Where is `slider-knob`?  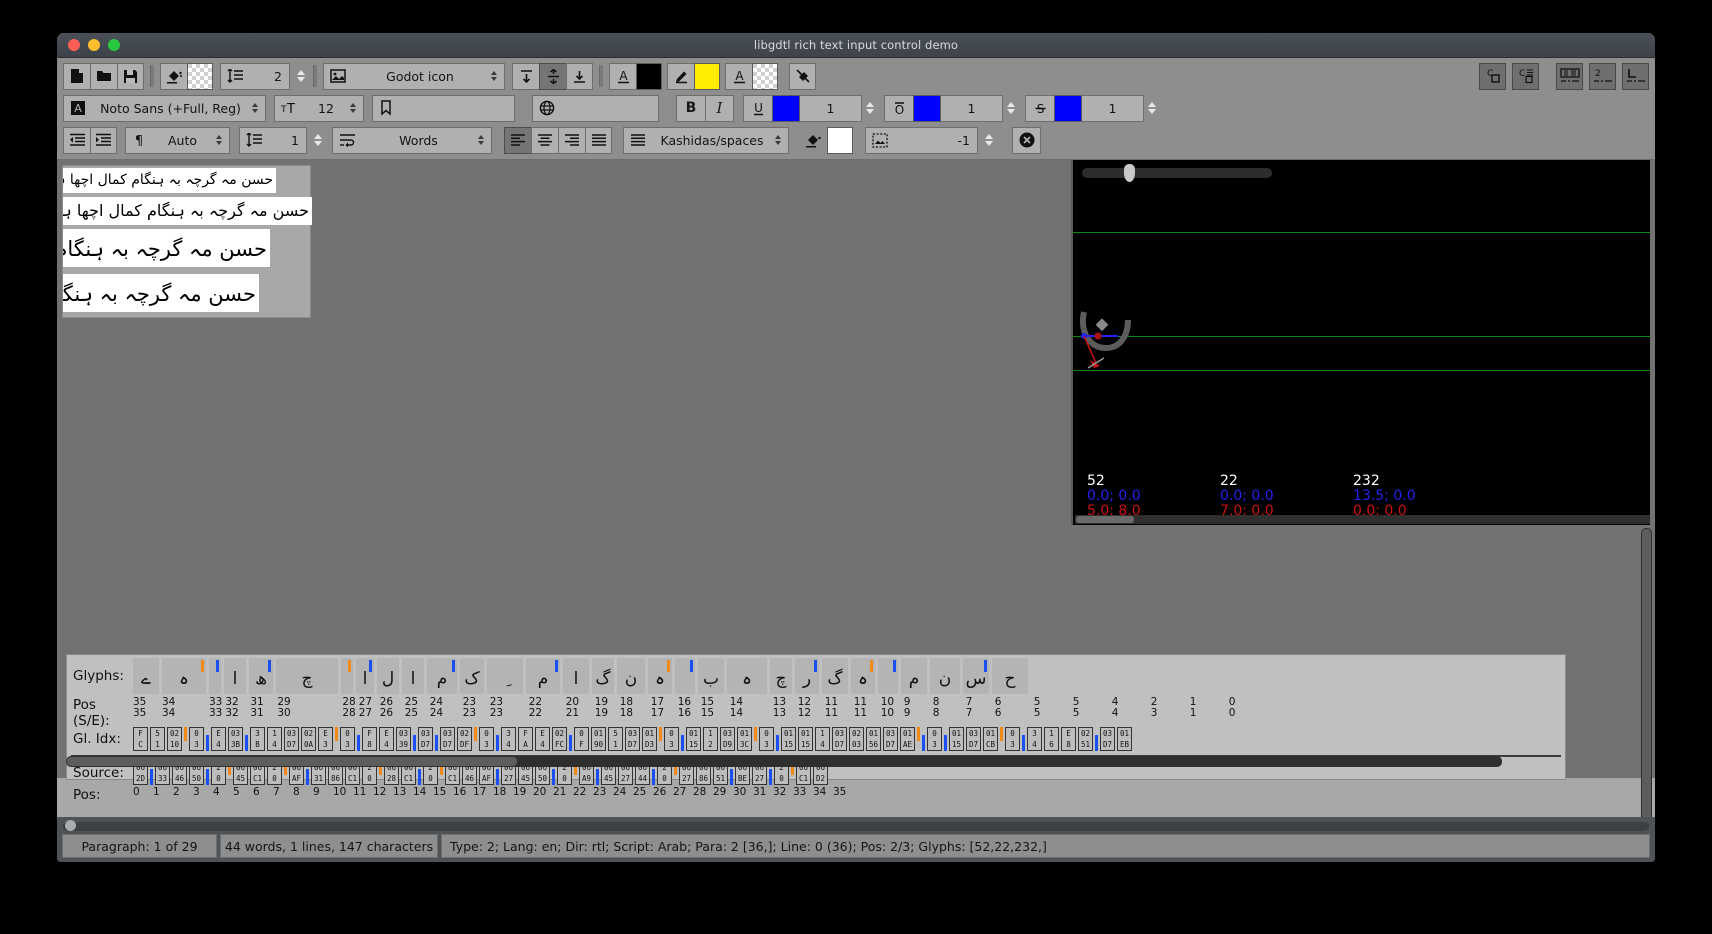
slider-knob is located at coordinates (70, 825).